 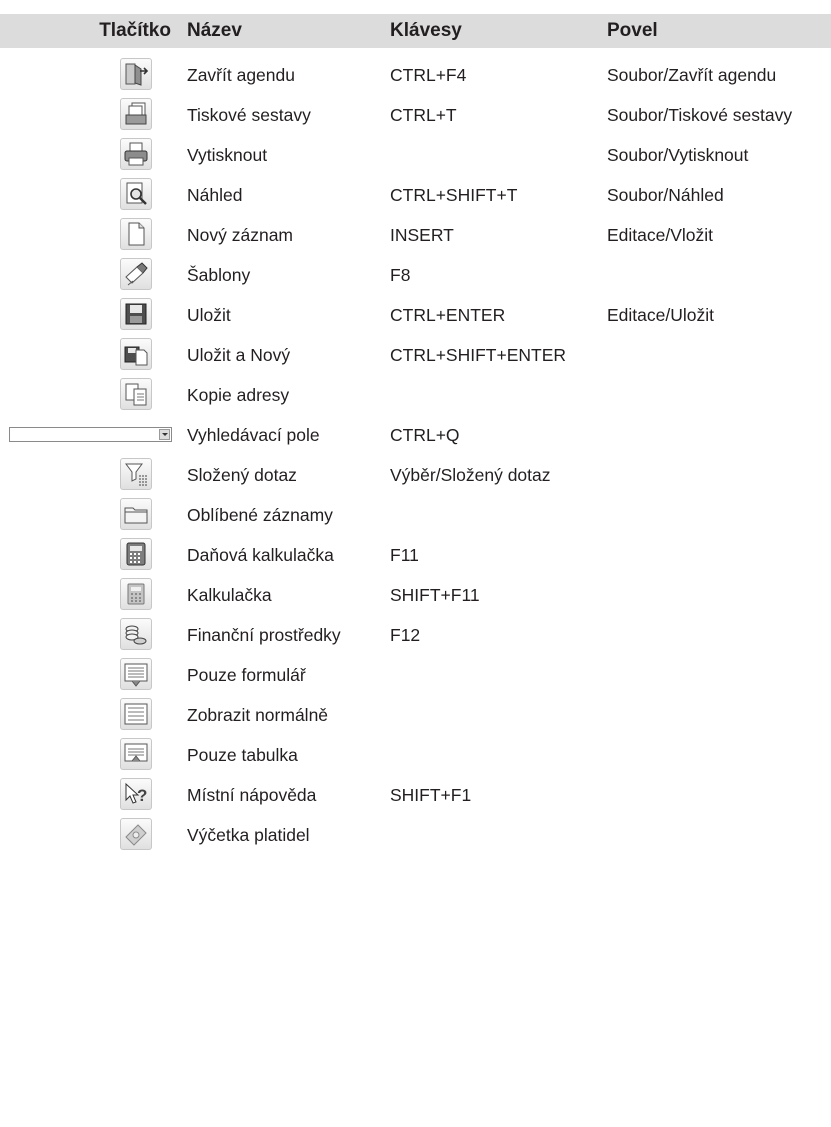 I want to click on table-row: Zavřít agendu CTRL+F4 Soubor/Zavřít agendu, so click(x=415, y=75).